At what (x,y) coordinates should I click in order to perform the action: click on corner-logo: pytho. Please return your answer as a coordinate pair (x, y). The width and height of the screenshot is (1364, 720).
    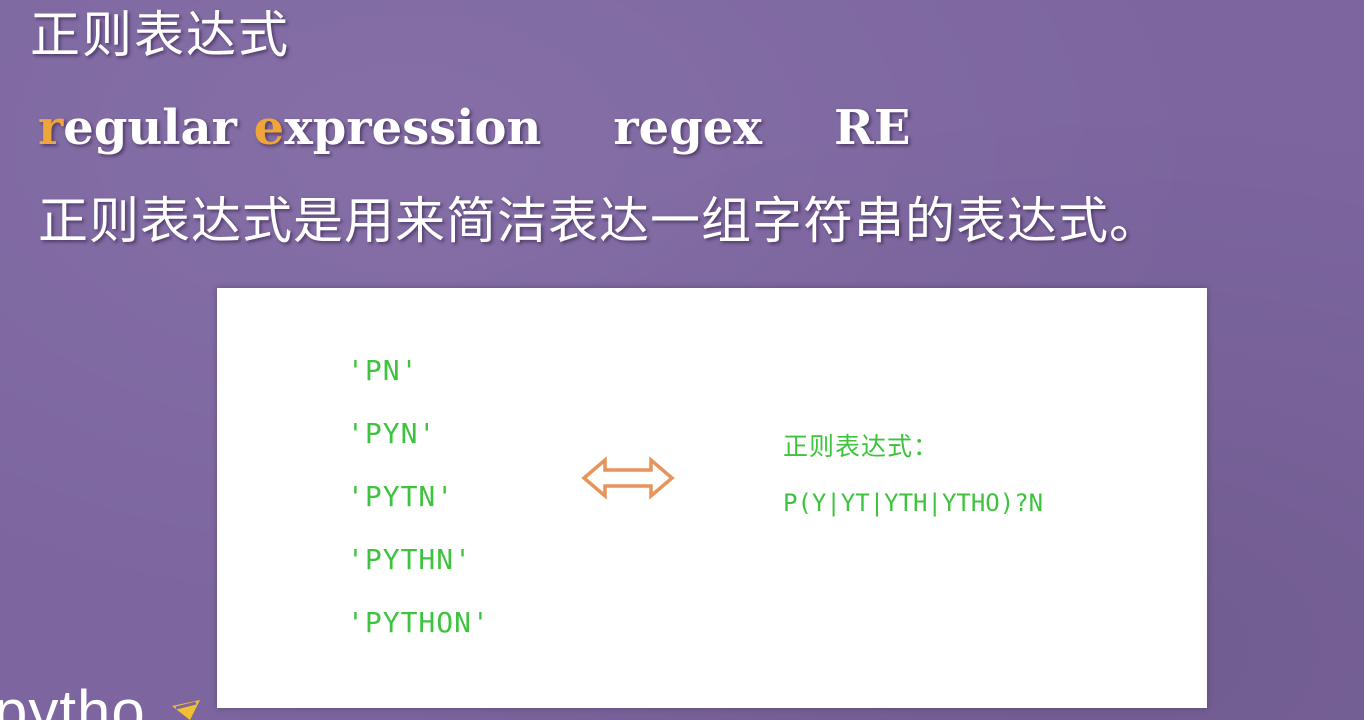
    Looking at the image, I should click on (105, 702).